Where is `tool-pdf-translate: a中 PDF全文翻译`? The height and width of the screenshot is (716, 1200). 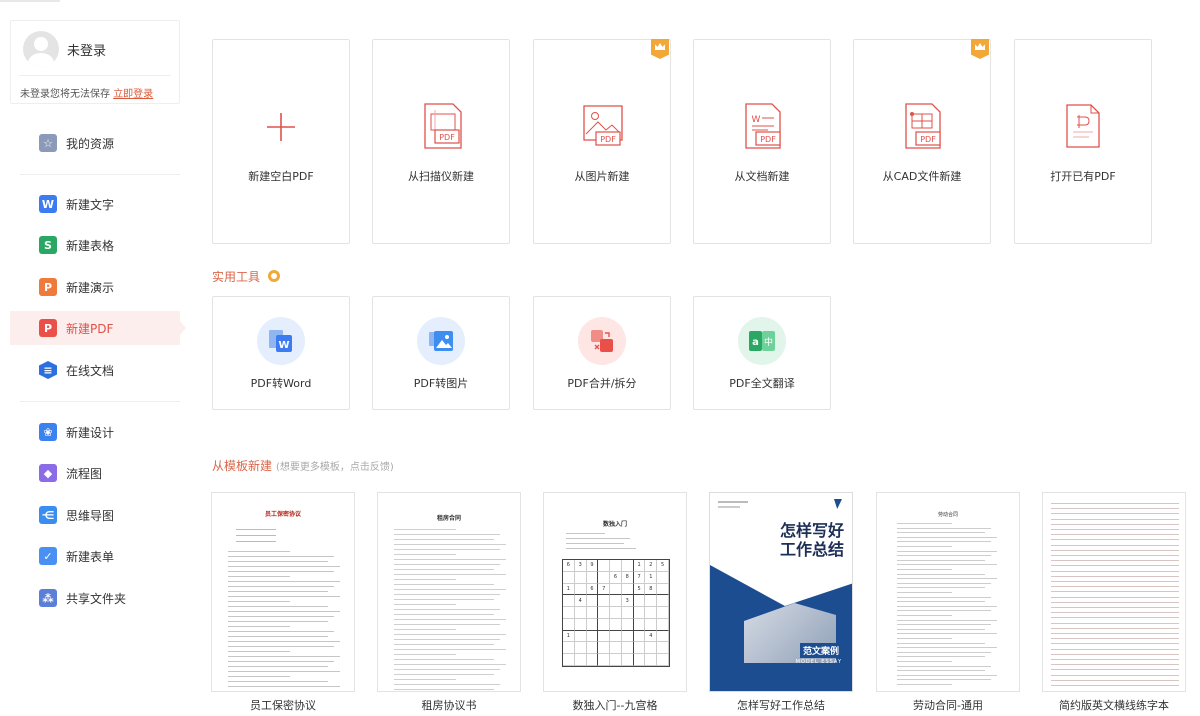 tool-pdf-translate: a中 PDF全文翻译 is located at coordinates (762, 353).